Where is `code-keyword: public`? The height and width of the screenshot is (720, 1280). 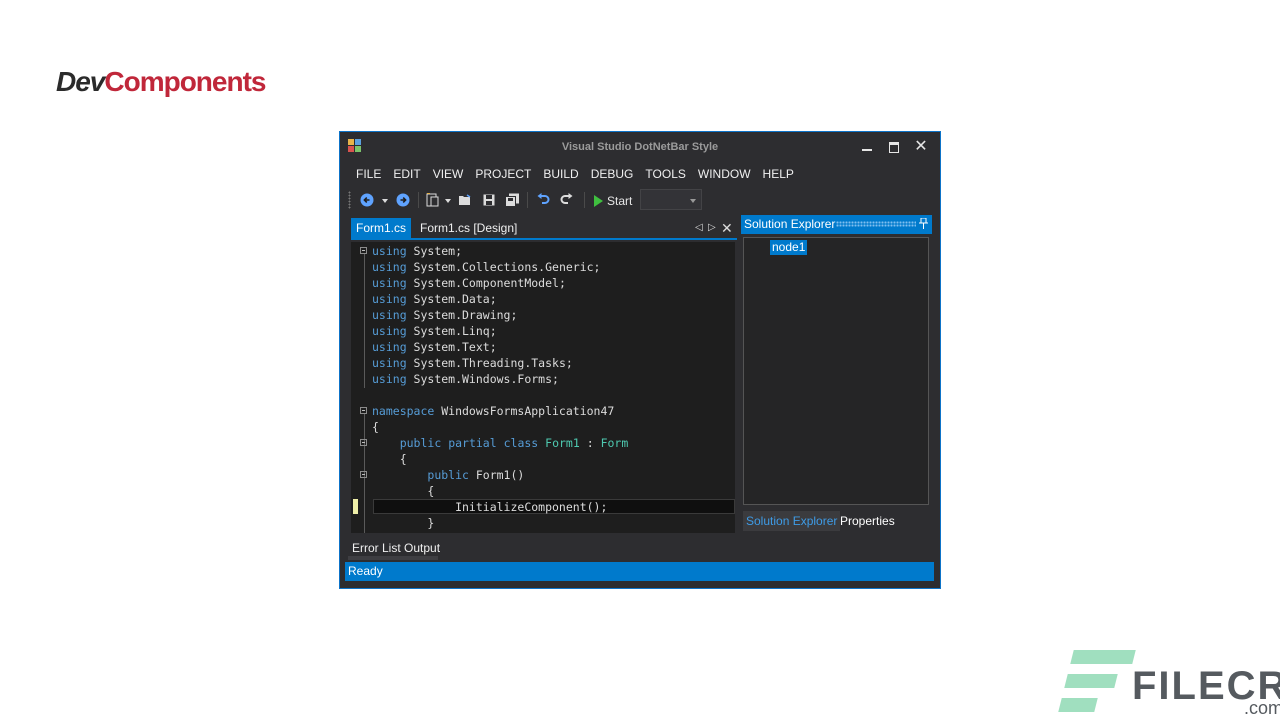
code-keyword: public is located at coordinates (420, 443).